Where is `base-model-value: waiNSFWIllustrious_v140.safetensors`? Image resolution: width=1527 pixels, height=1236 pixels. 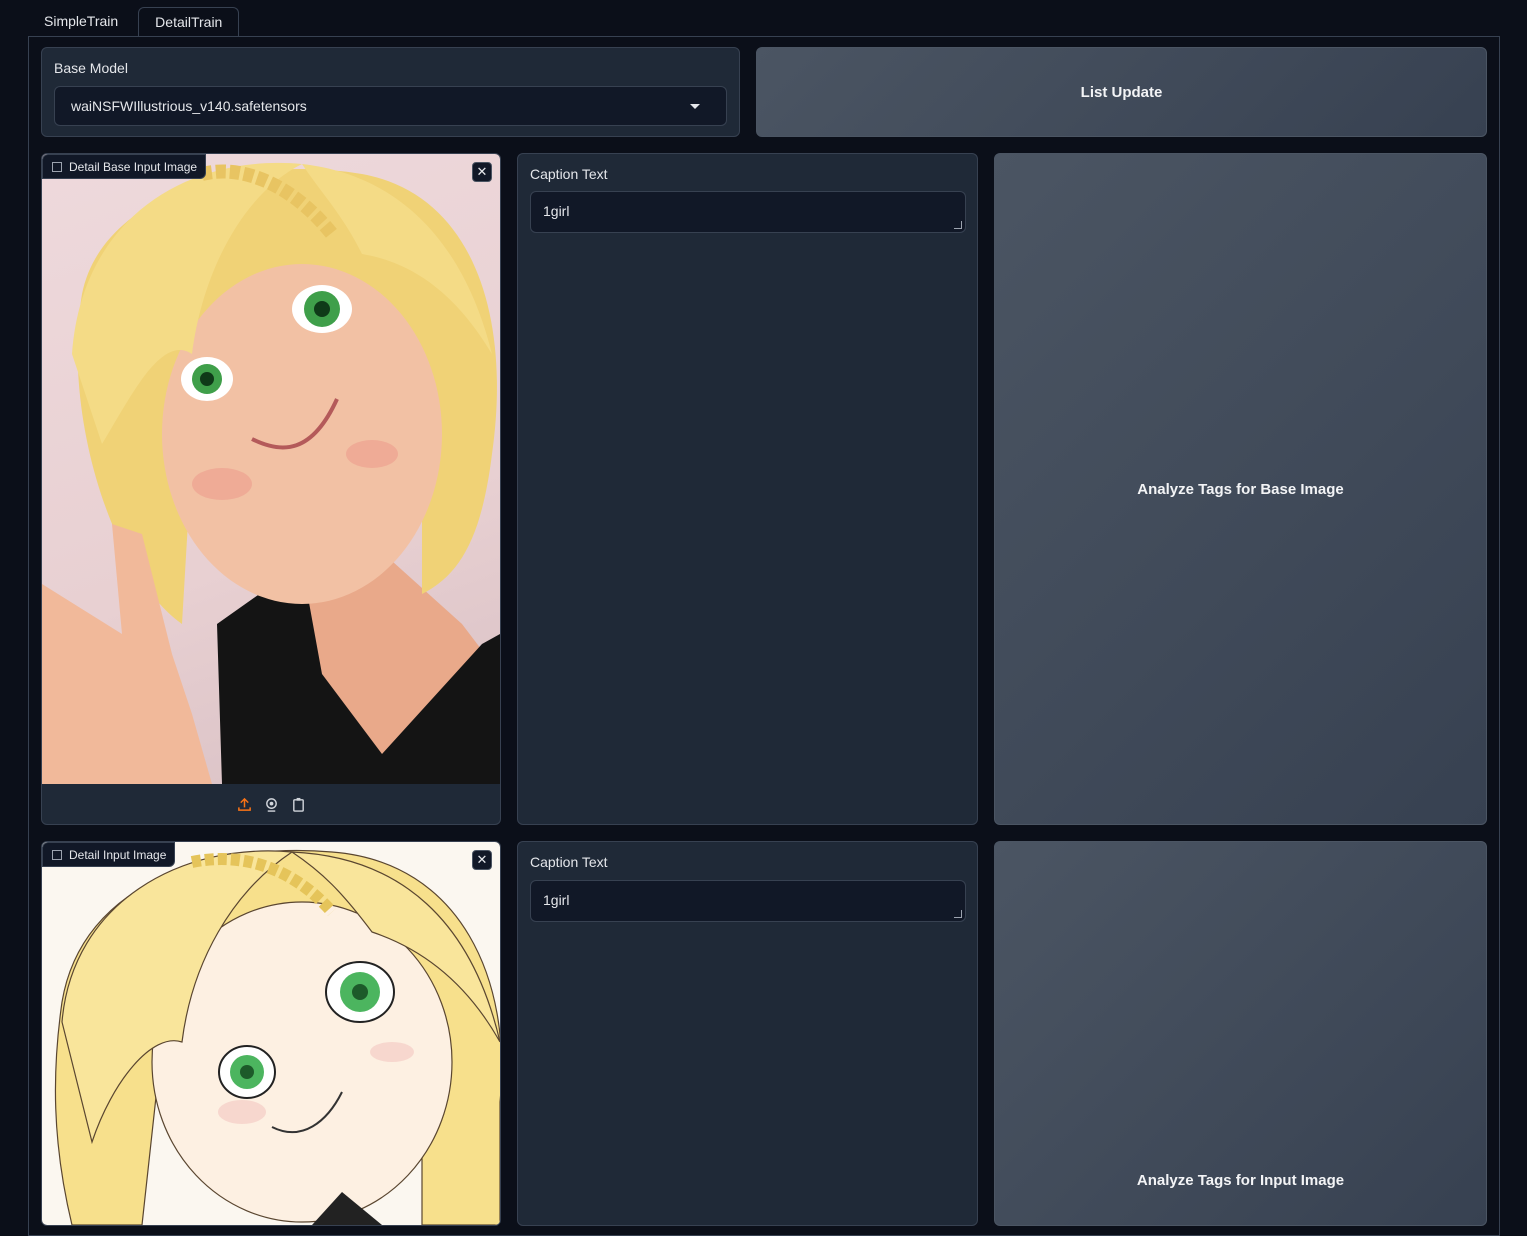 base-model-value: waiNSFWIllustrious_v140.safetensors is located at coordinates (189, 106).